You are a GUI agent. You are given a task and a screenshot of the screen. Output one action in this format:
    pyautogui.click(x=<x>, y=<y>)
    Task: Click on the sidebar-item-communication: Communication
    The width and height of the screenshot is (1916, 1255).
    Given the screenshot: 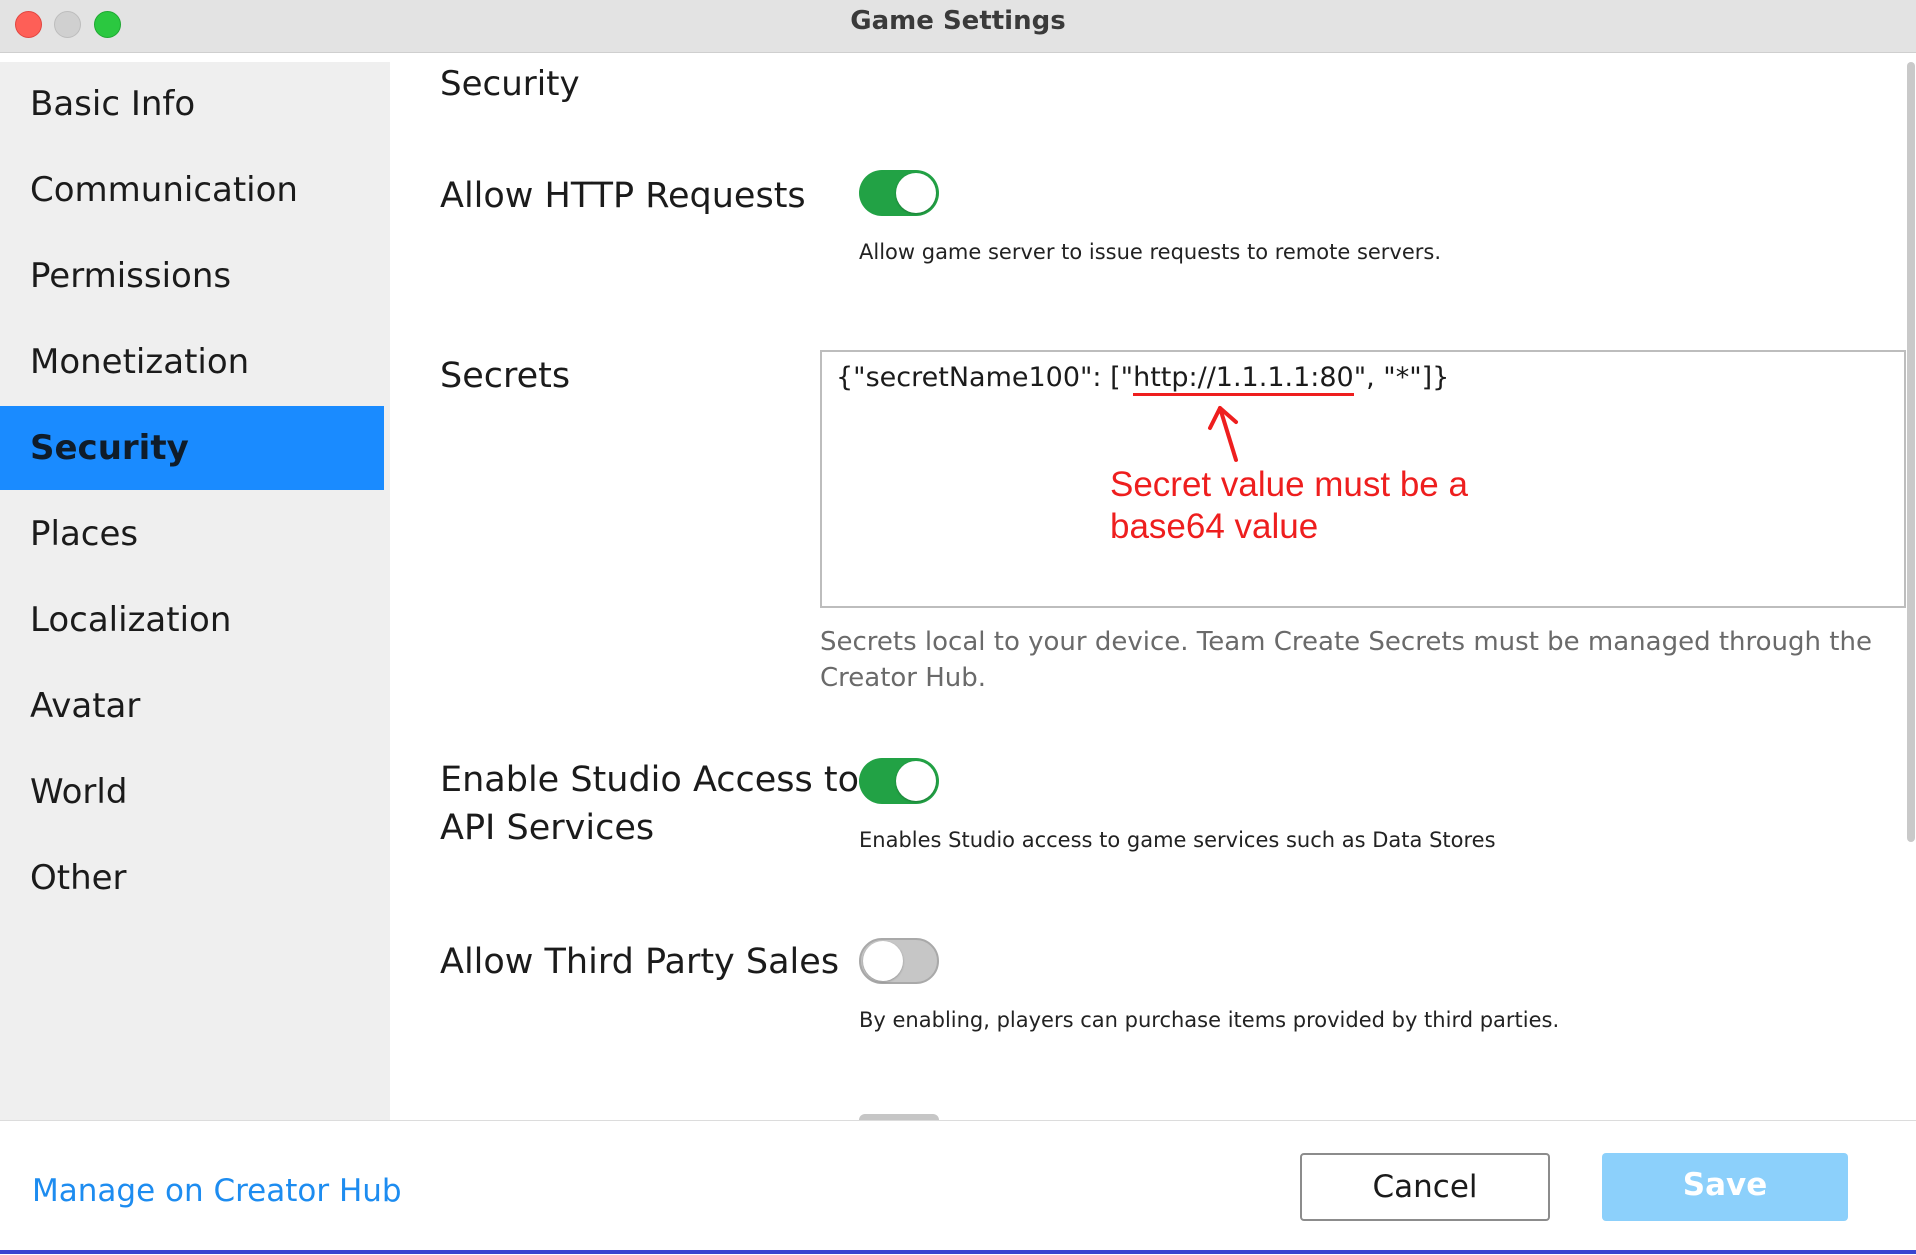 What is the action you would take?
    pyautogui.click(x=192, y=190)
    